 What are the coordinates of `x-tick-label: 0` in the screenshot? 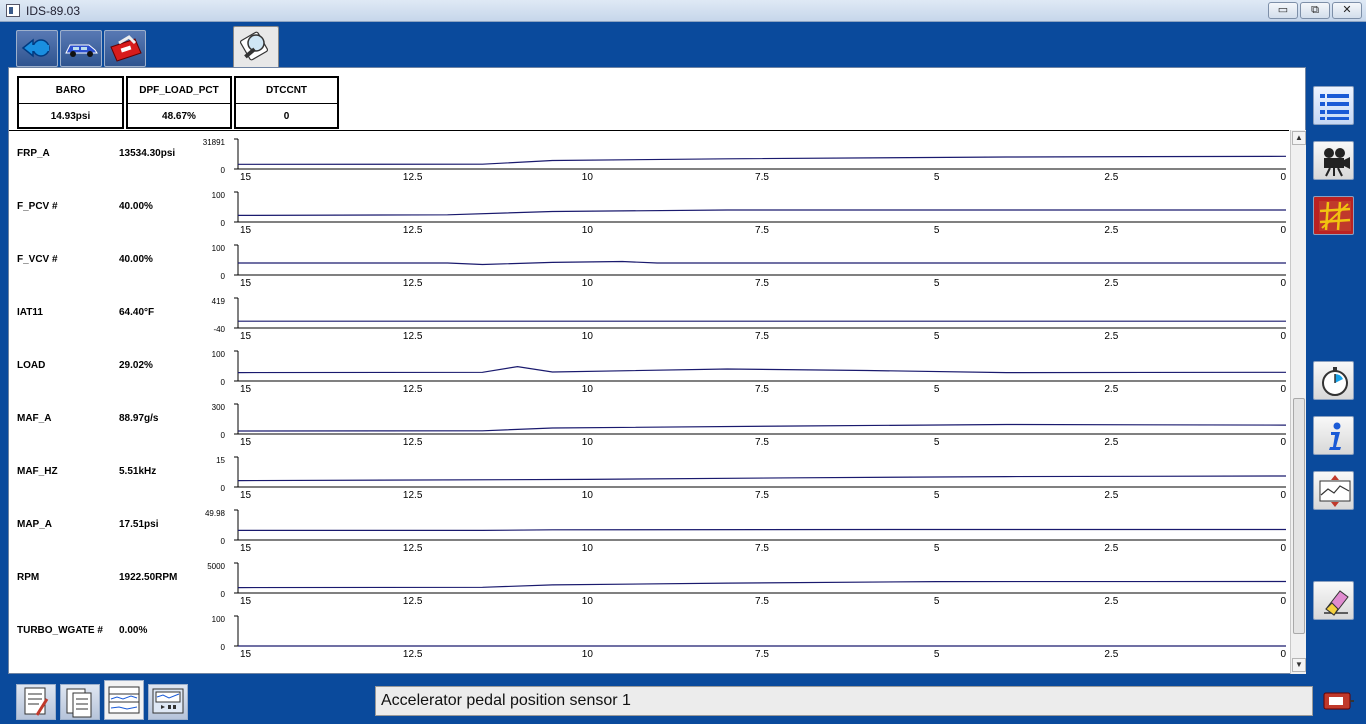 It's located at (1283, 654).